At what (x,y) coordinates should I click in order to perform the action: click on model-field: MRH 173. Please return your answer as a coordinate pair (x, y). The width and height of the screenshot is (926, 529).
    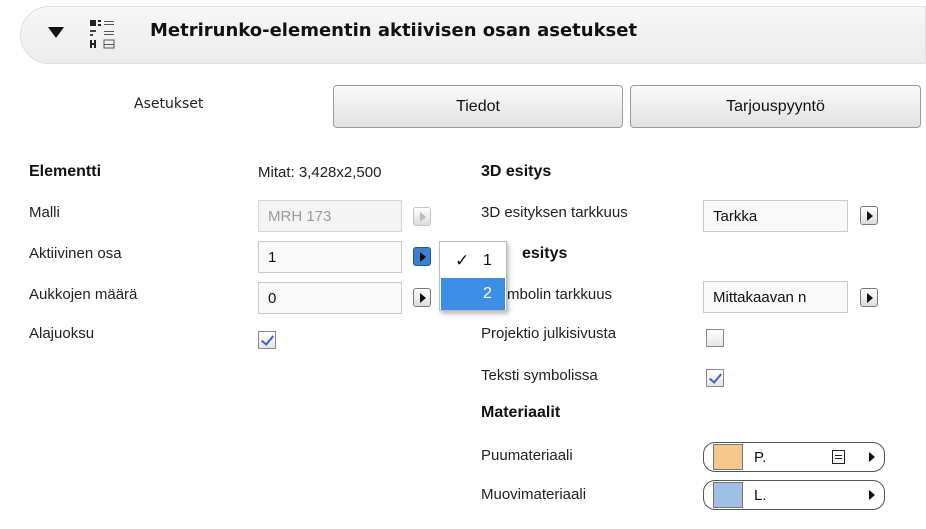
    Looking at the image, I should click on (330, 216).